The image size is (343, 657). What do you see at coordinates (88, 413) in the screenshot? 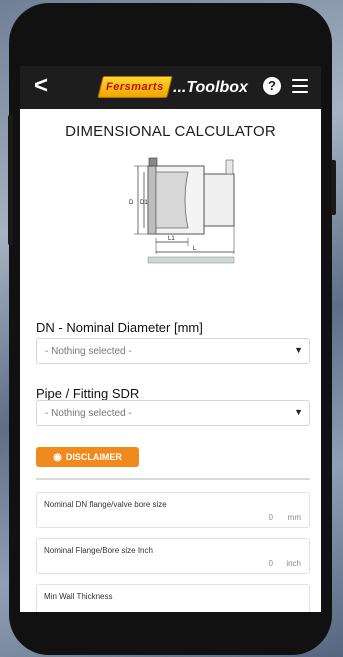
I see `sdr-select-value: - Nothing selected -` at bounding box center [88, 413].